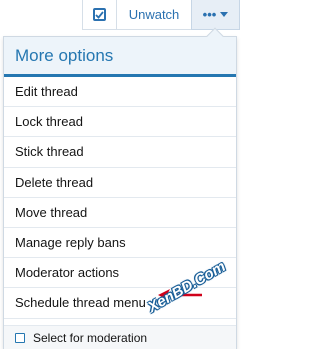 The height and width of the screenshot is (349, 320). What do you see at coordinates (54, 182) in the screenshot?
I see `menu-item-label: Delete thread` at bounding box center [54, 182].